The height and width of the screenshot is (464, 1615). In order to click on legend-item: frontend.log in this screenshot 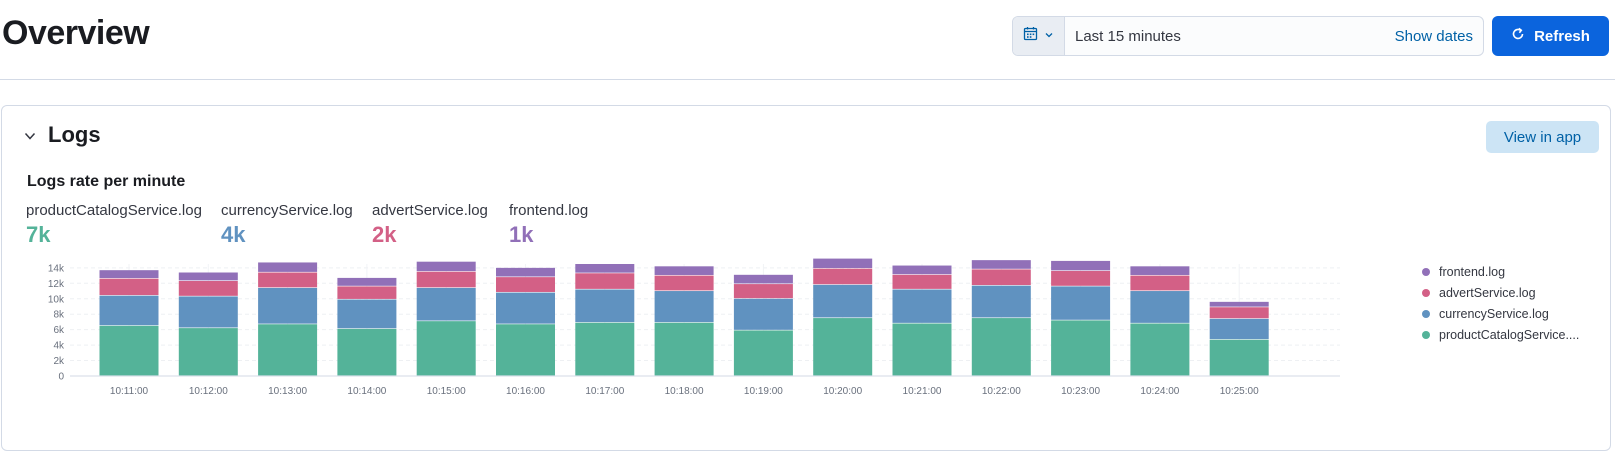, I will do `click(1500, 271)`.